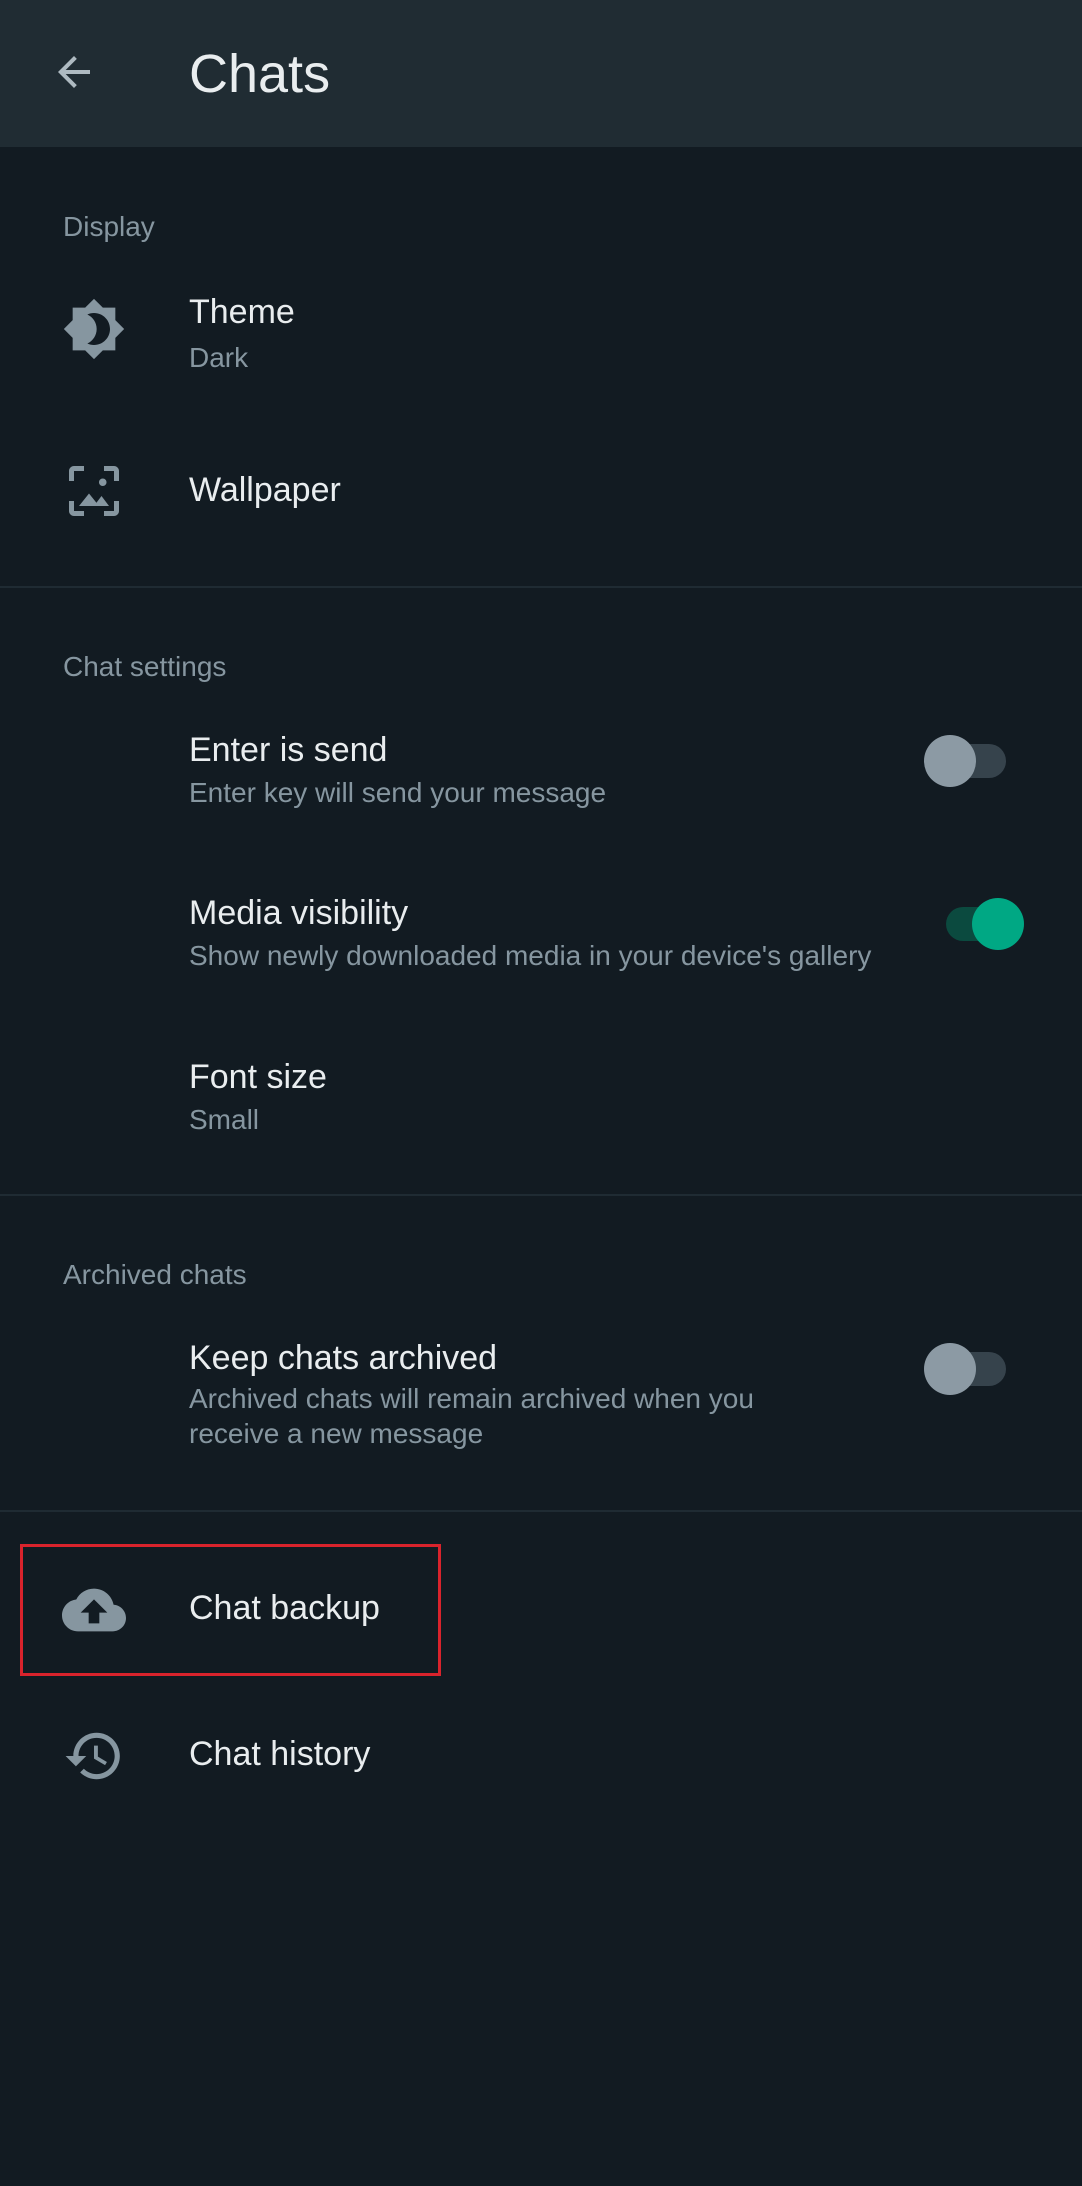  I want to click on back-button, so click(74, 72).